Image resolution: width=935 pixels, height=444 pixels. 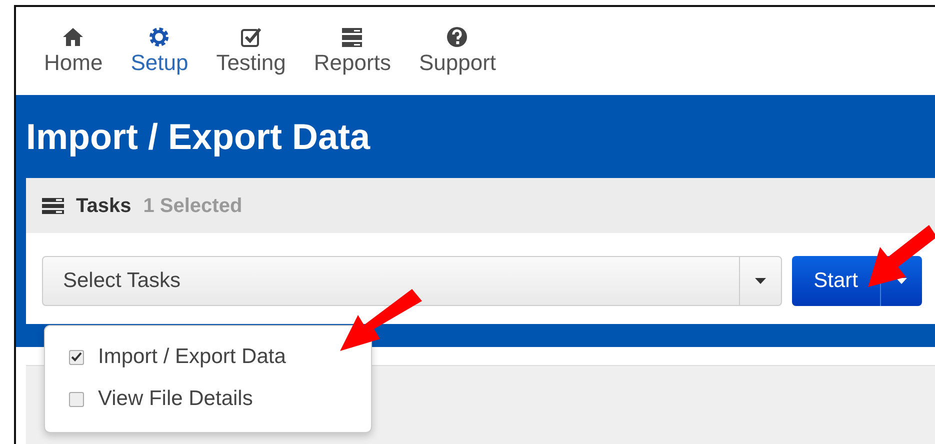 What do you see at coordinates (192, 206) in the screenshot?
I see `selected-count: 1 Selected` at bounding box center [192, 206].